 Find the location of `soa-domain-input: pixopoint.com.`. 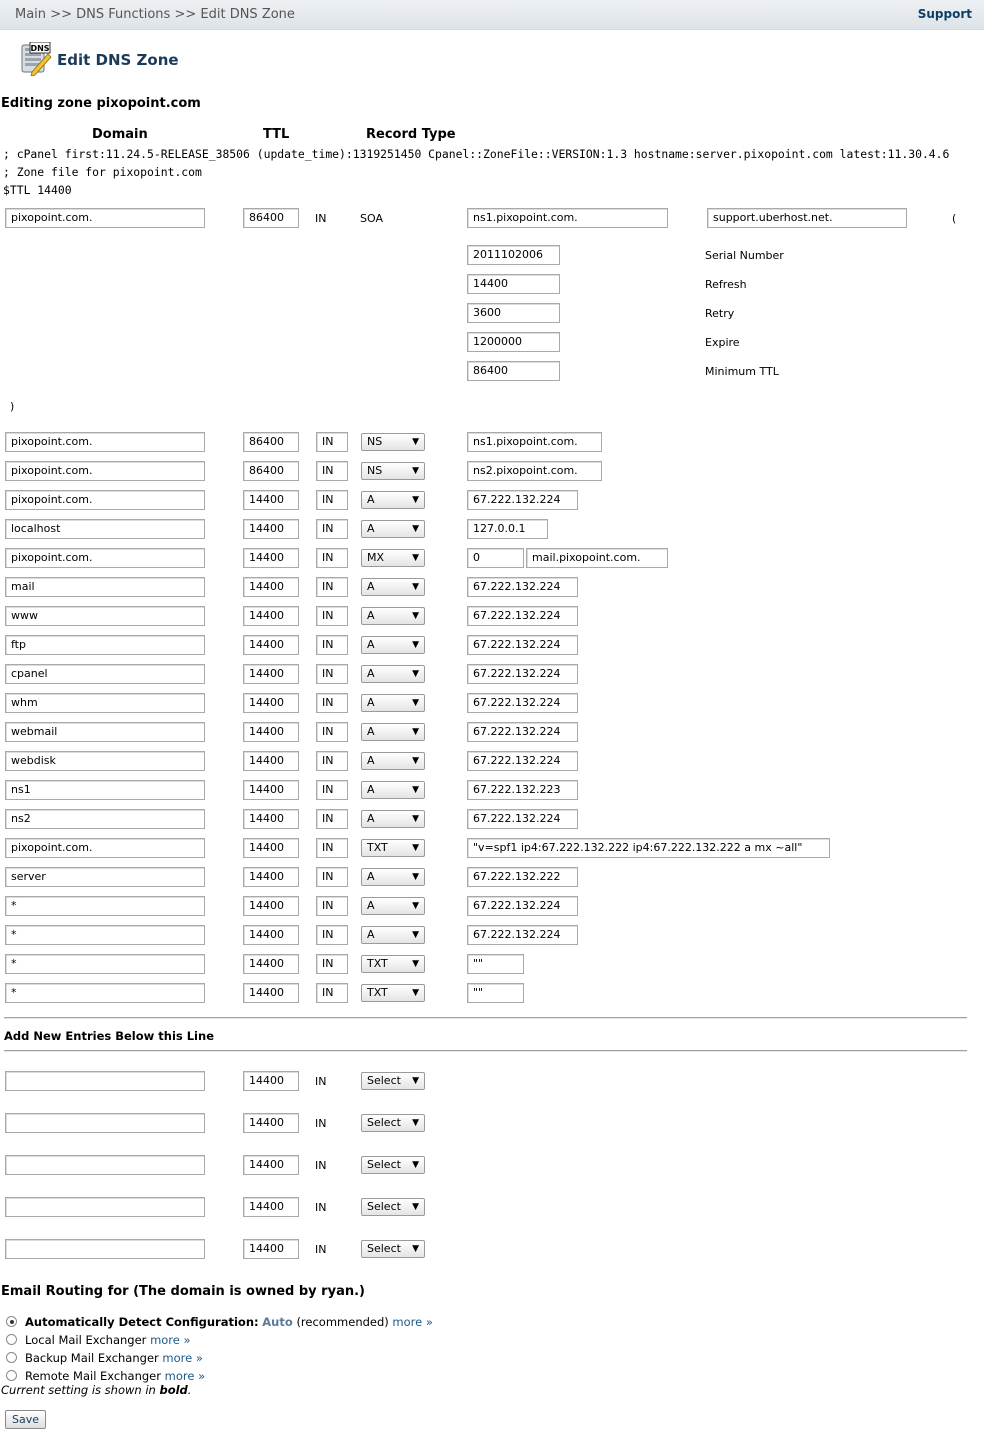

soa-domain-input: pixopoint.com. is located at coordinates (105, 218).